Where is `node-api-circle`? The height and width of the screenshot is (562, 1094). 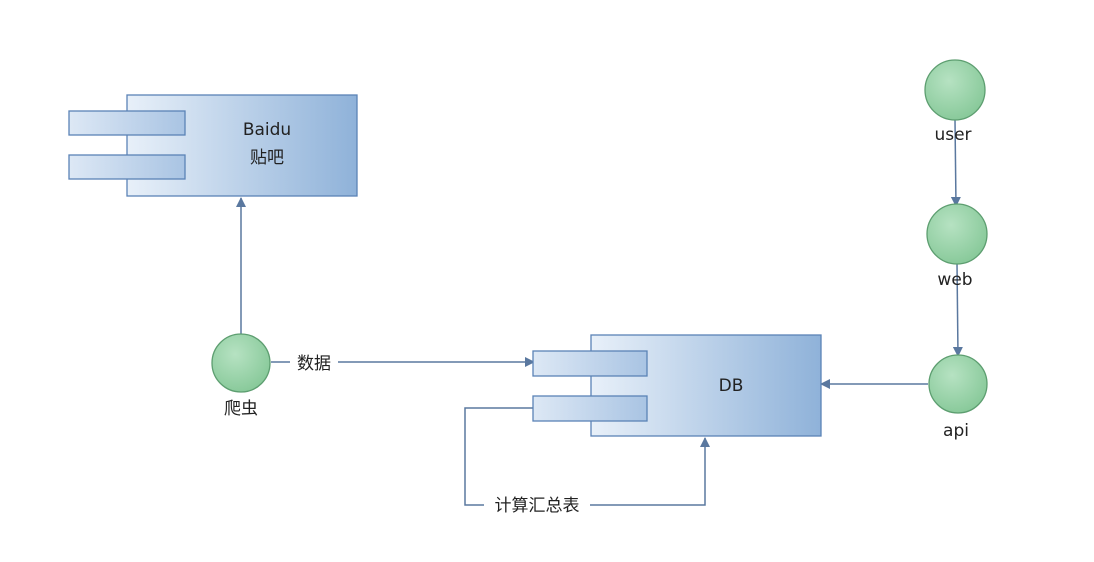 node-api-circle is located at coordinates (958, 384).